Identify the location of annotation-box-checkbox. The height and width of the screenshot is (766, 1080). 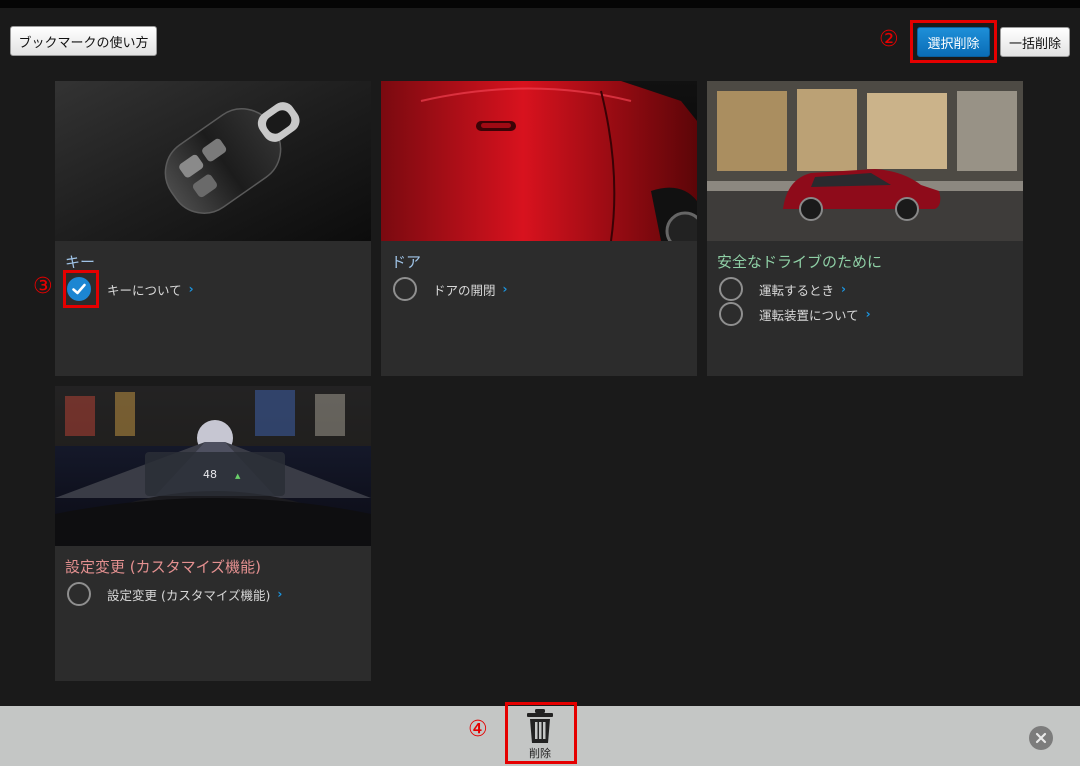
(81, 289).